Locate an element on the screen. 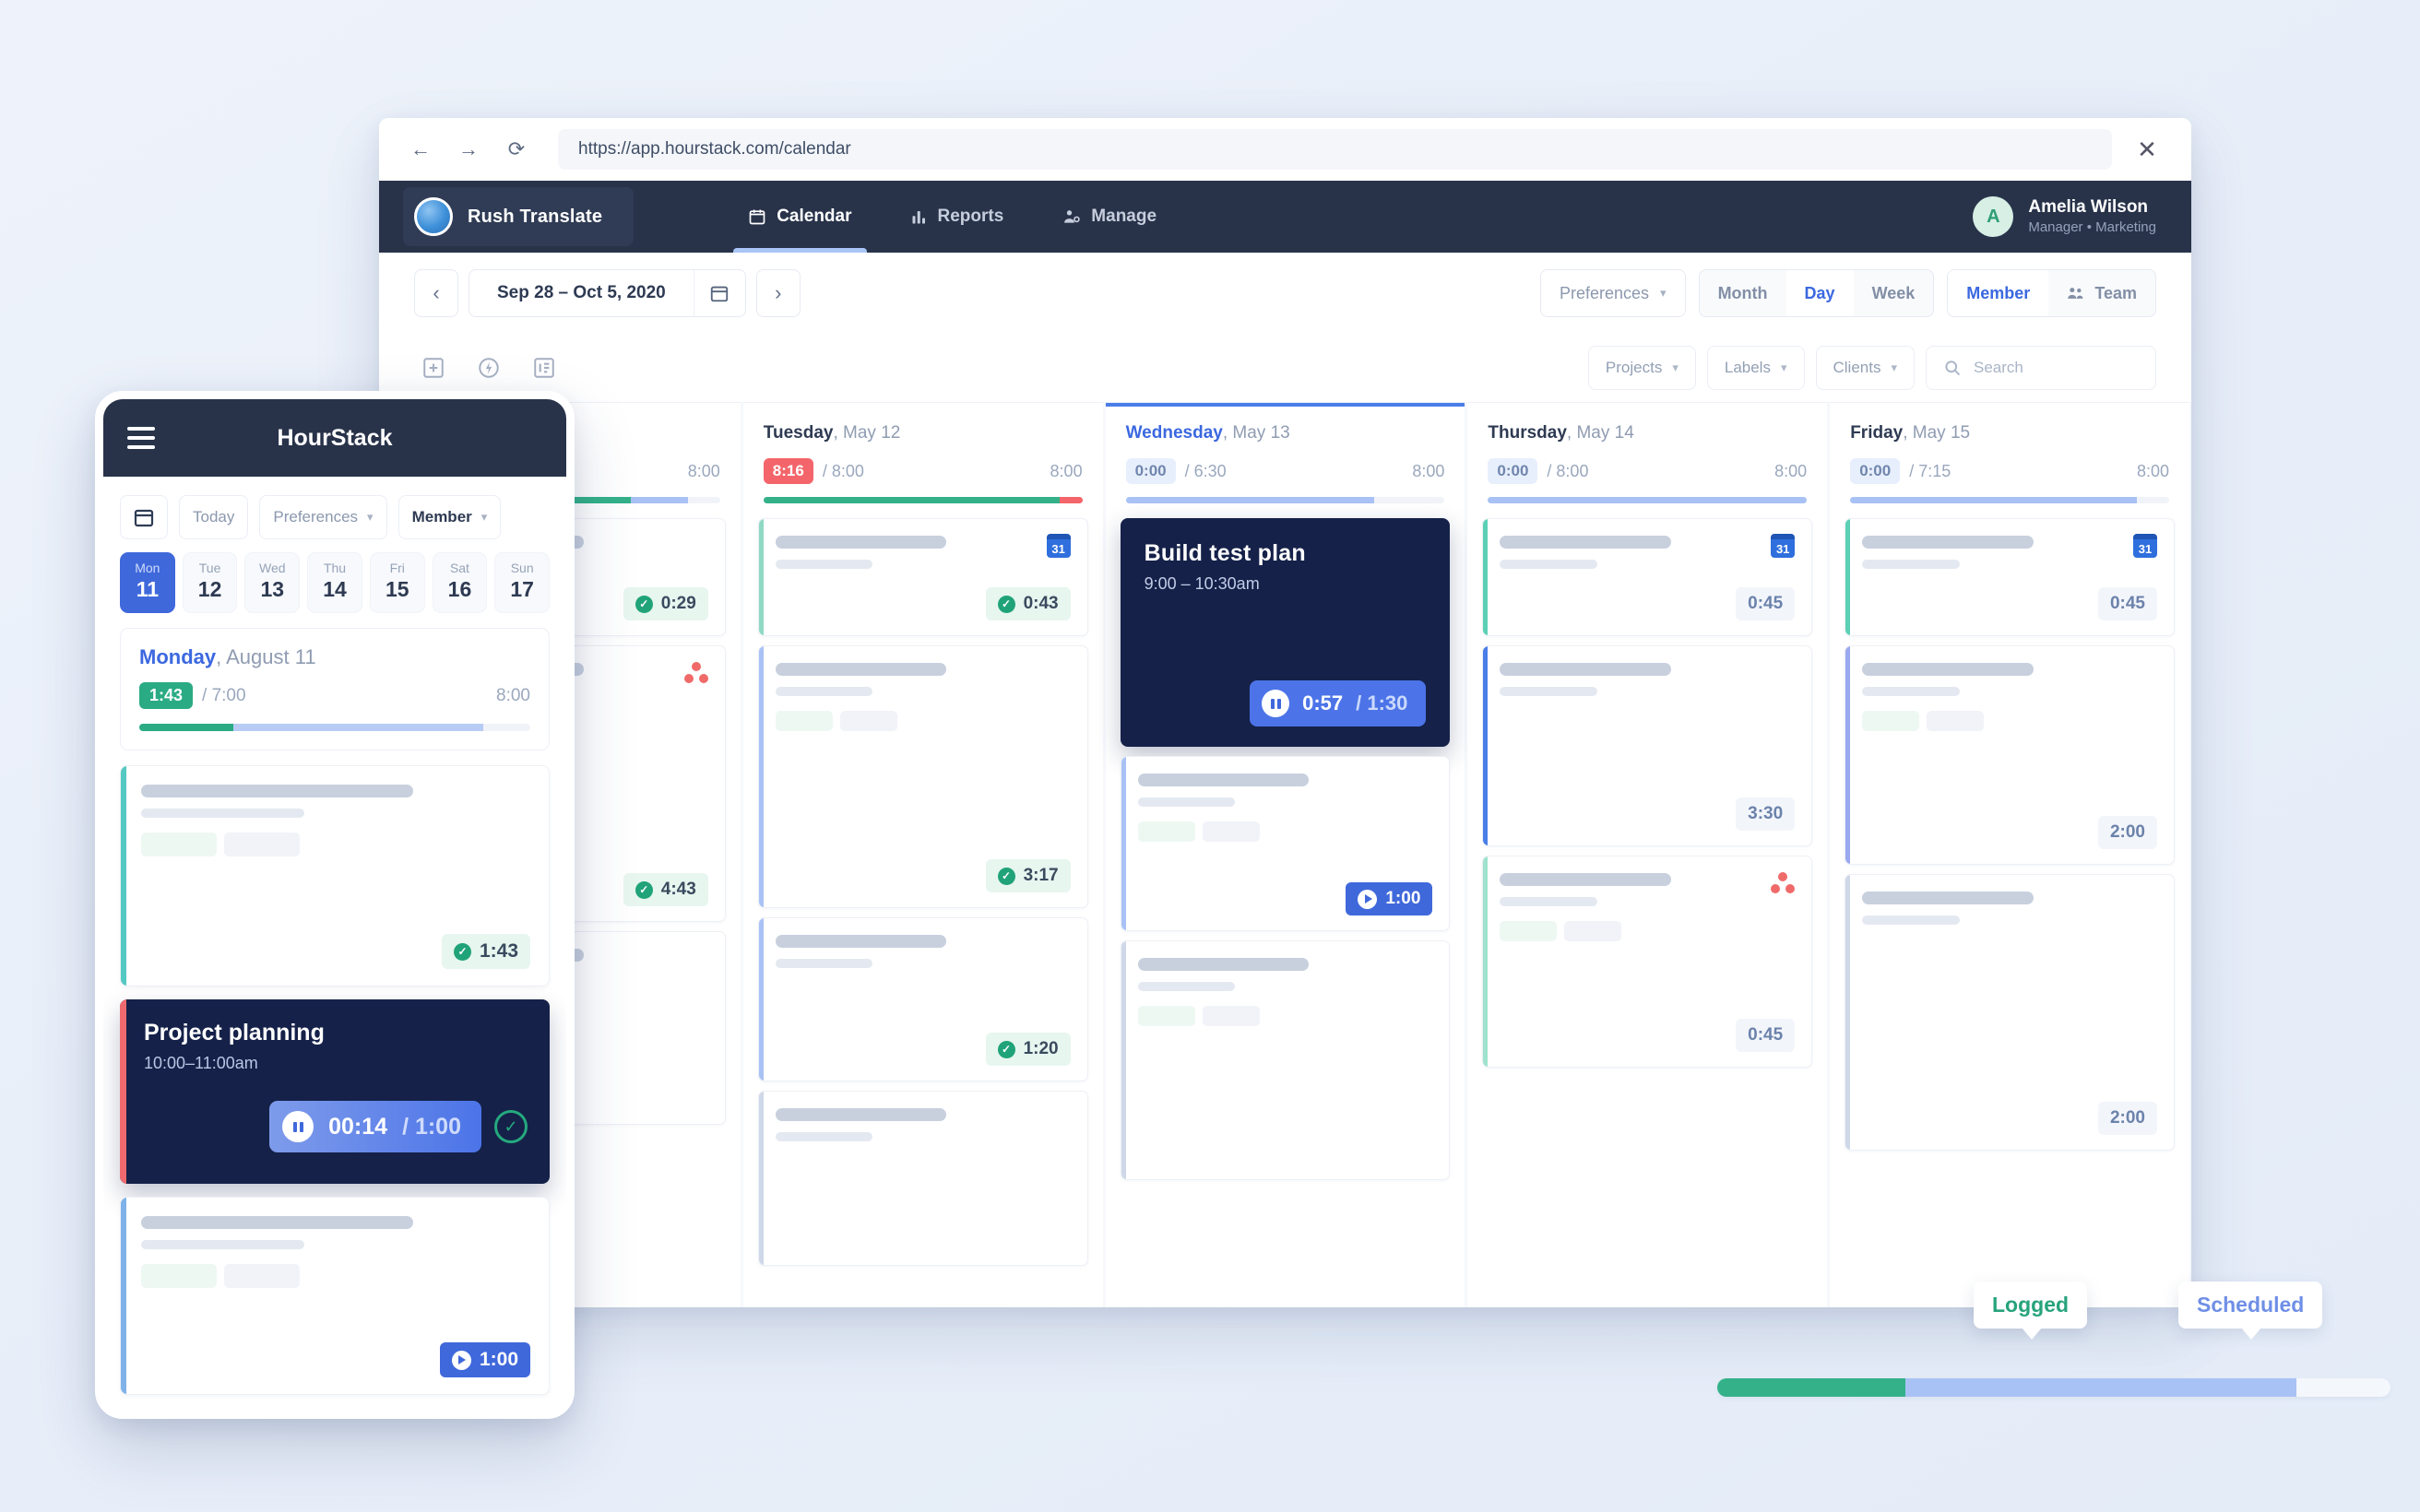 The height and width of the screenshot is (1512, 2420). legend-scheduled-segment is located at coordinates (2100, 1387).